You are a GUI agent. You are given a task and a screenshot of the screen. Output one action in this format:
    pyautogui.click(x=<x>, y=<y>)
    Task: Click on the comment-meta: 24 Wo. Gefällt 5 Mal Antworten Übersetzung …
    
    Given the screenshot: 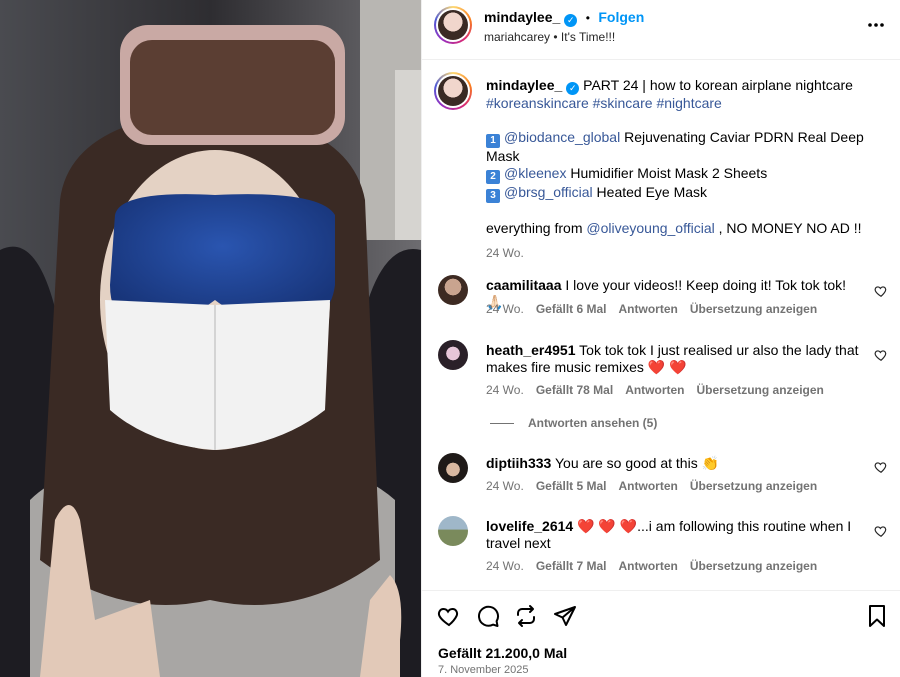 What is the action you would take?
    pyautogui.click(x=651, y=486)
    